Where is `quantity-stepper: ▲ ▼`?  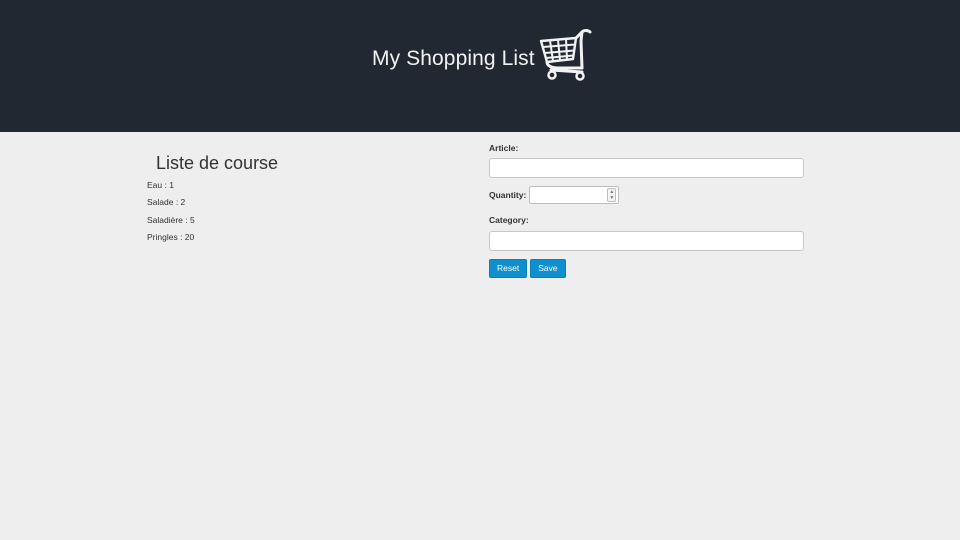
quantity-stepper: ▲ ▼ is located at coordinates (612, 195).